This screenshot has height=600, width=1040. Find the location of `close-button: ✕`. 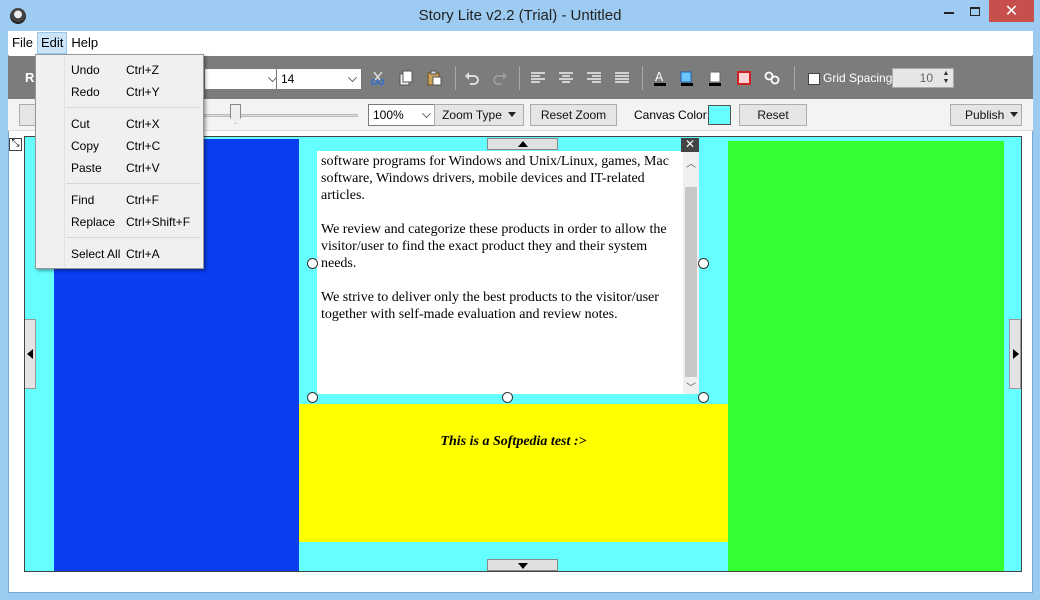

close-button: ✕ is located at coordinates (1011, 11).